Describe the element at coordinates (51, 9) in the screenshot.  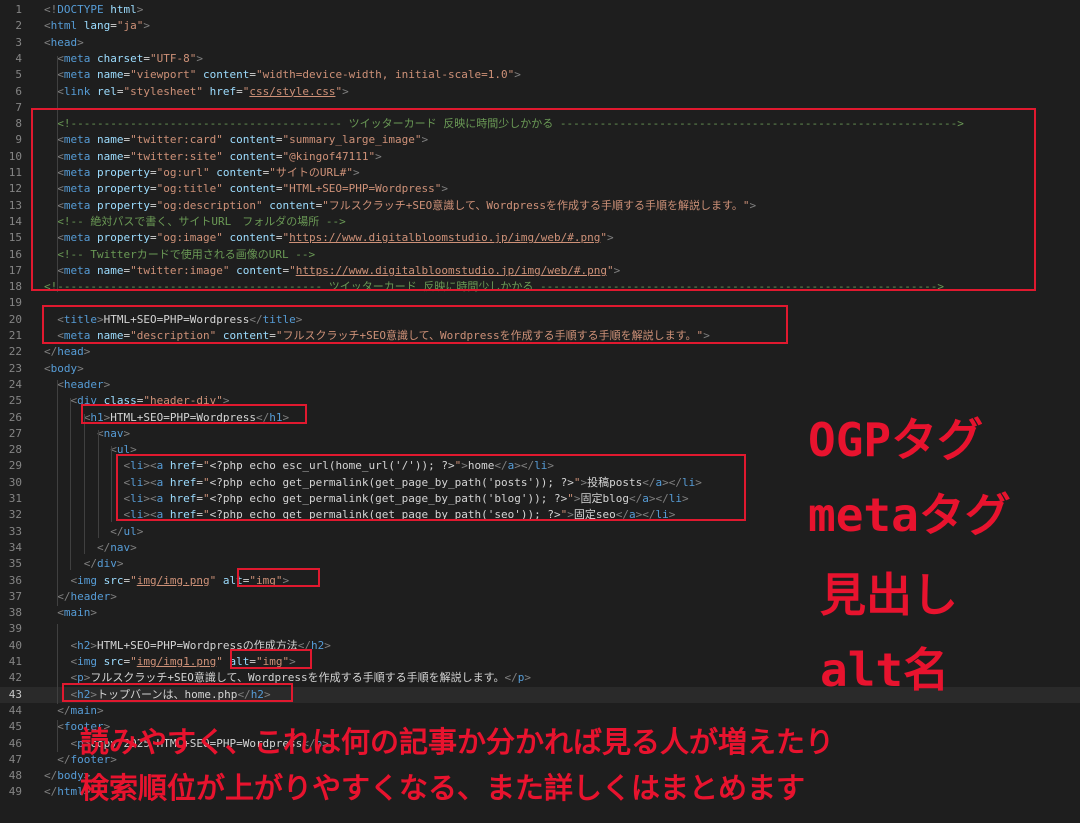
I see `code-token: <!` at that location.